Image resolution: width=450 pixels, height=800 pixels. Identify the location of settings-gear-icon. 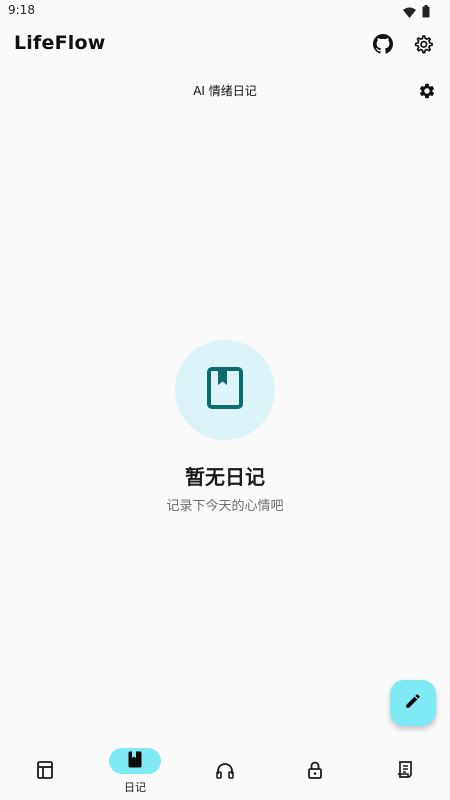
(427, 91).